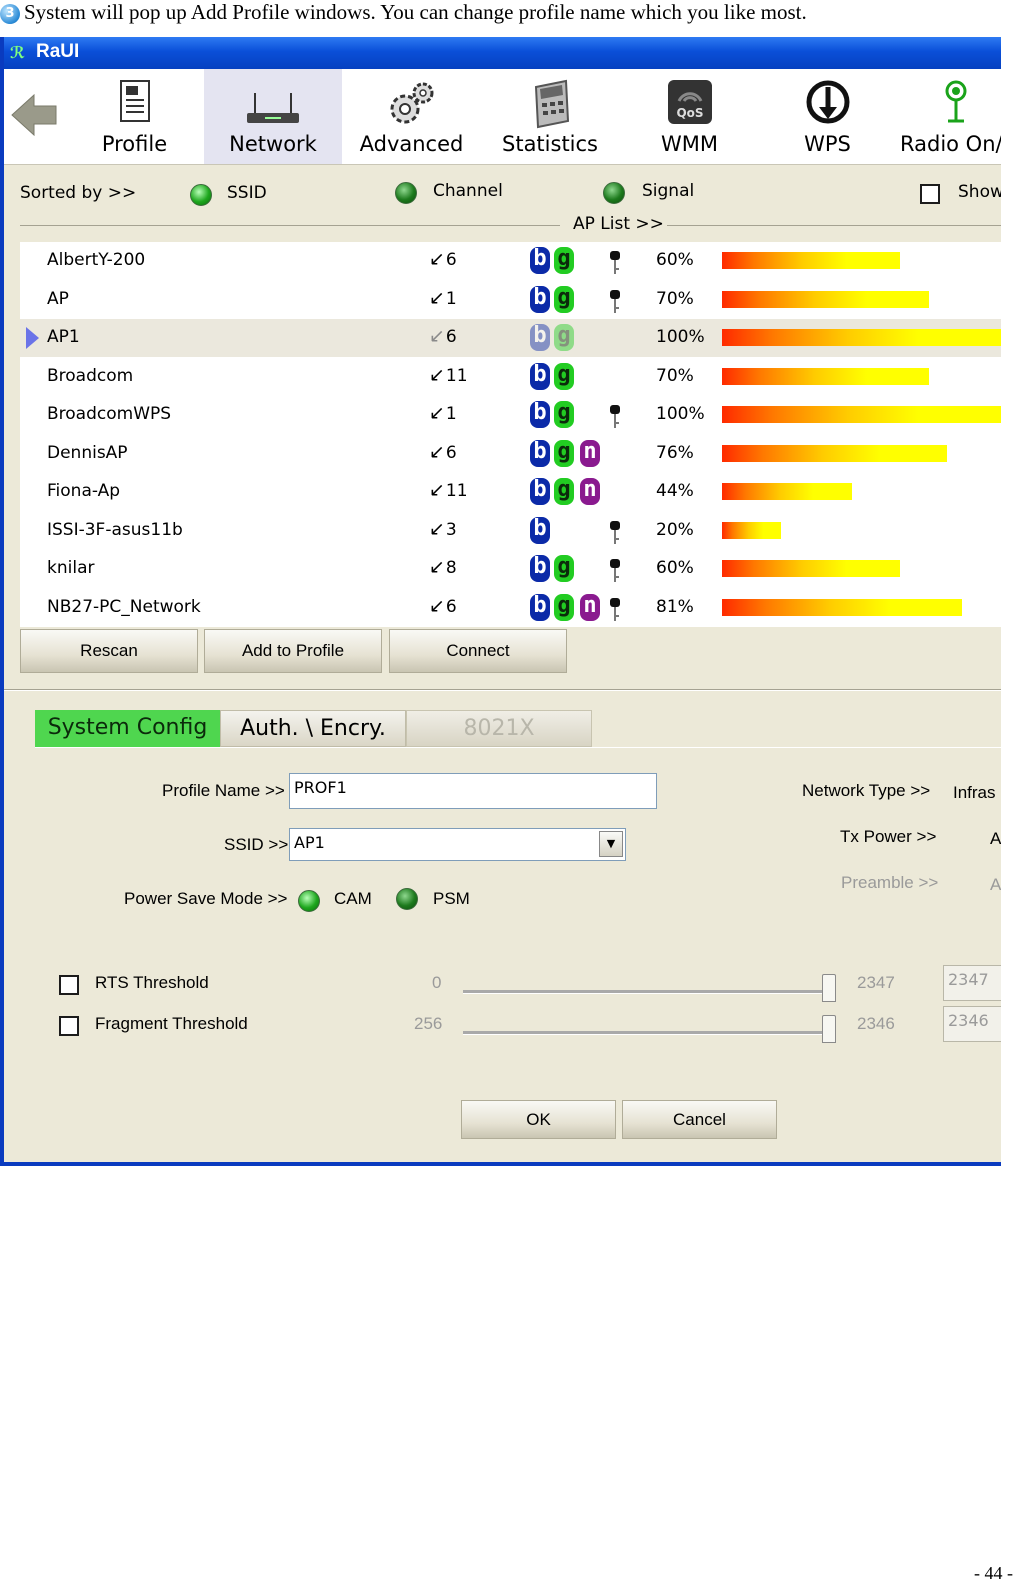  Describe the element at coordinates (699, 1119) in the screenshot. I see `cancel-button: Cancel` at that location.